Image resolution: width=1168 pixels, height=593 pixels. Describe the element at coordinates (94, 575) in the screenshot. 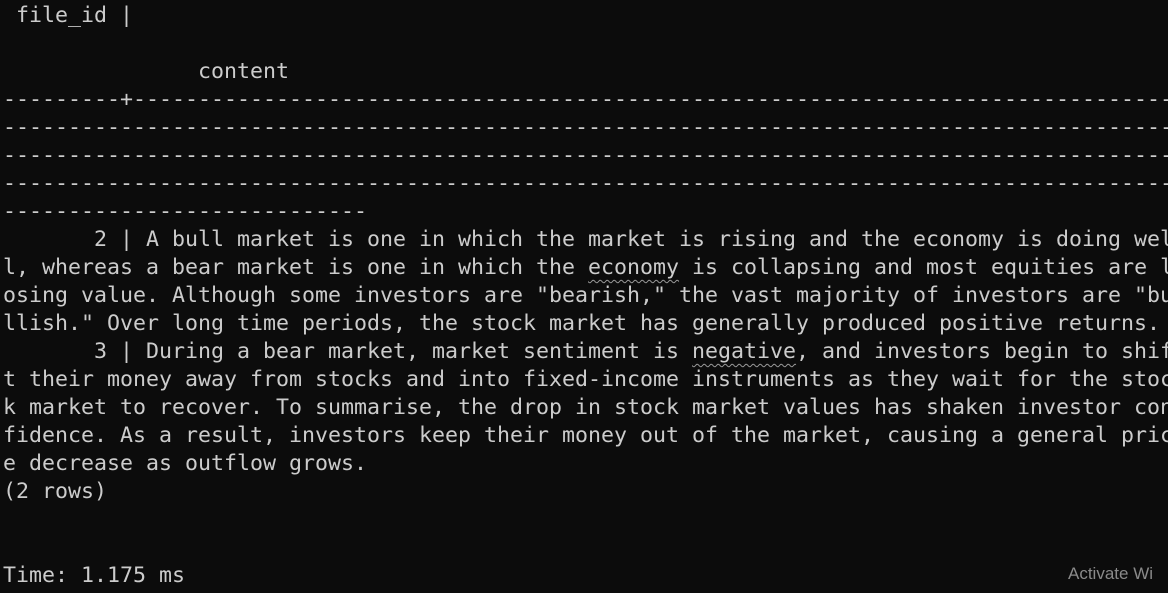

I see `query-timing: Time: 1.175 ms` at that location.